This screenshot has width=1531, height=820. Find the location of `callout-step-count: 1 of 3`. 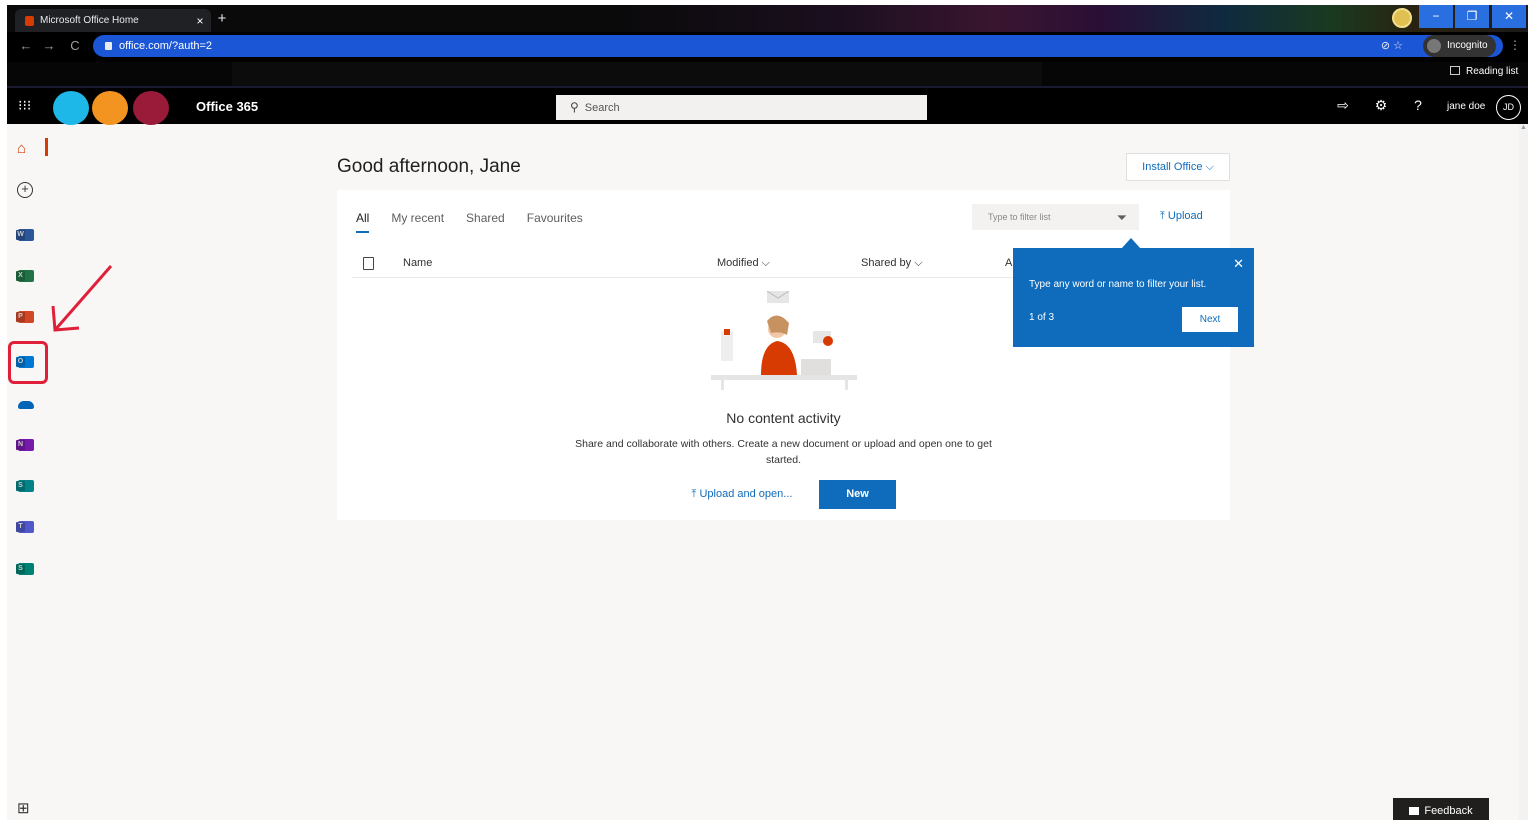

callout-step-count: 1 of 3 is located at coordinates (1042, 317).